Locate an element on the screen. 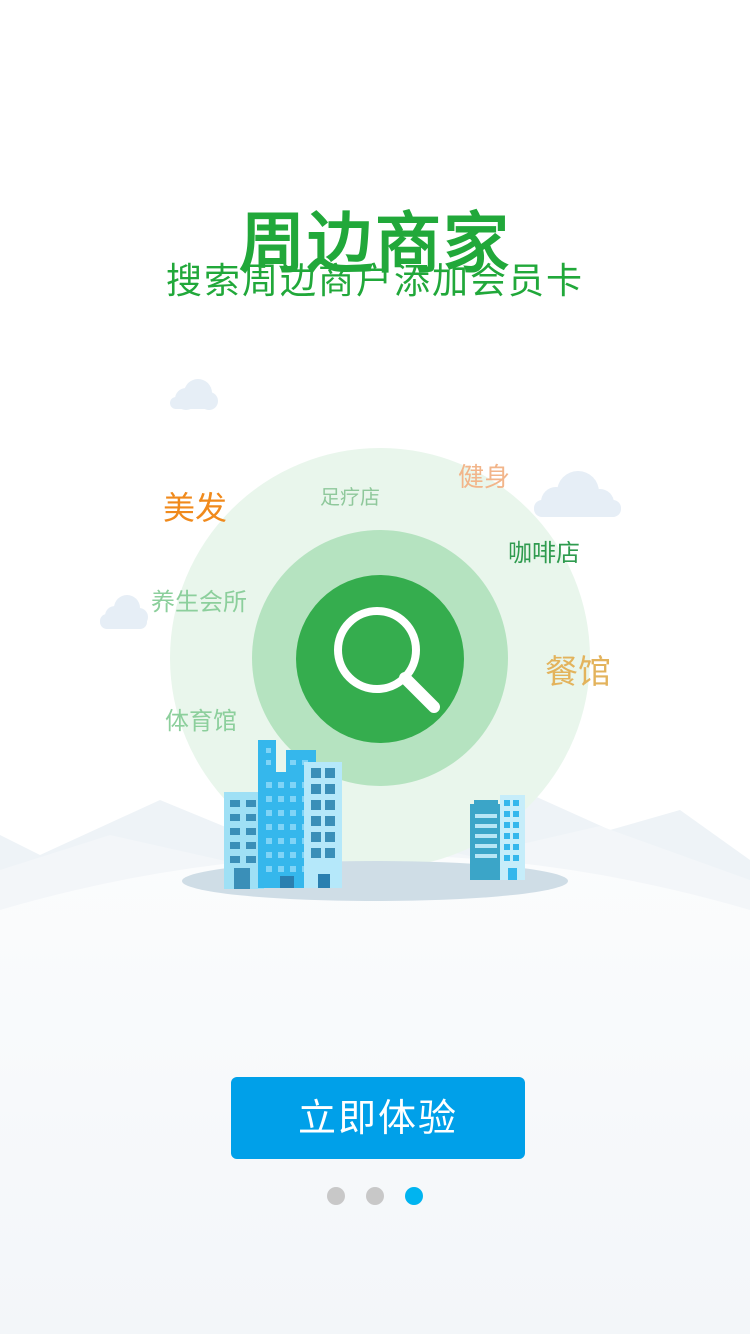 The height and width of the screenshot is (1334, 750). search-button is located at coordinates (380, 659).